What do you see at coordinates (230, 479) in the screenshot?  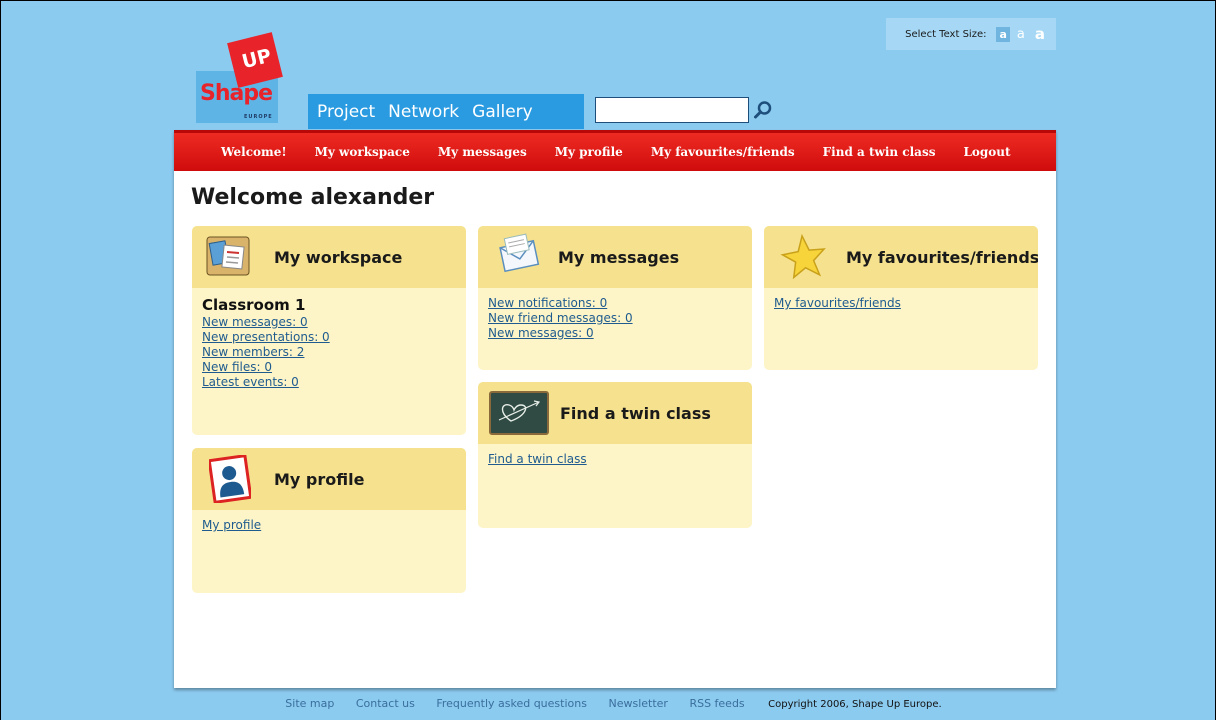 I see `profile-icon` at bounding box center [230, 479].